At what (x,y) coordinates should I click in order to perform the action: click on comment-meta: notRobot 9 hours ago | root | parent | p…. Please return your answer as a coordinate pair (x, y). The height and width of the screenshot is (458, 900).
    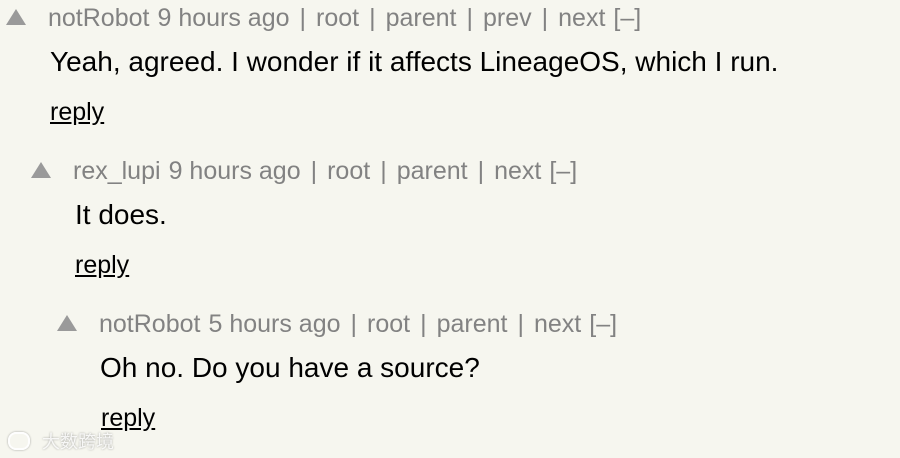
    Looking at the image, I should click on (323, 18).